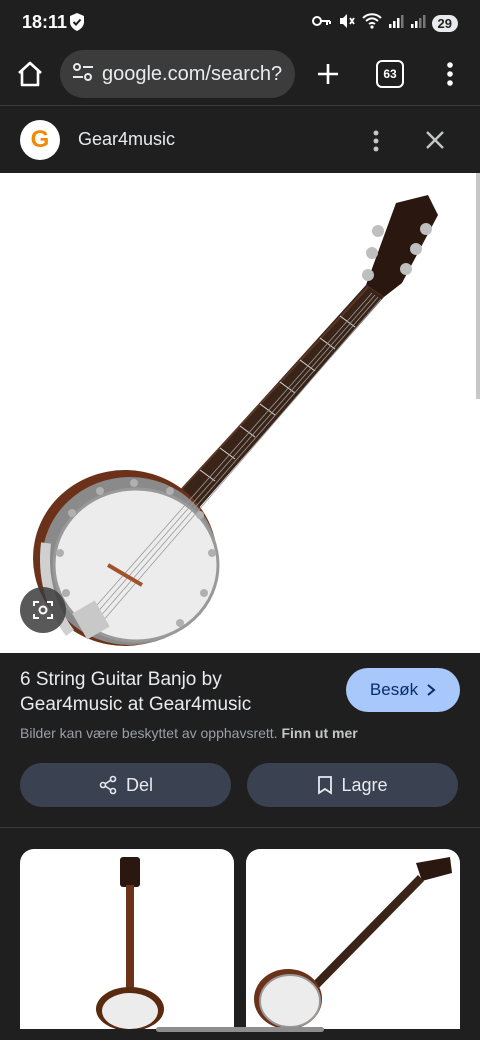 This screenshot has height=1040, width=480. I want to click on bookmark-icon, so click(325, 785).